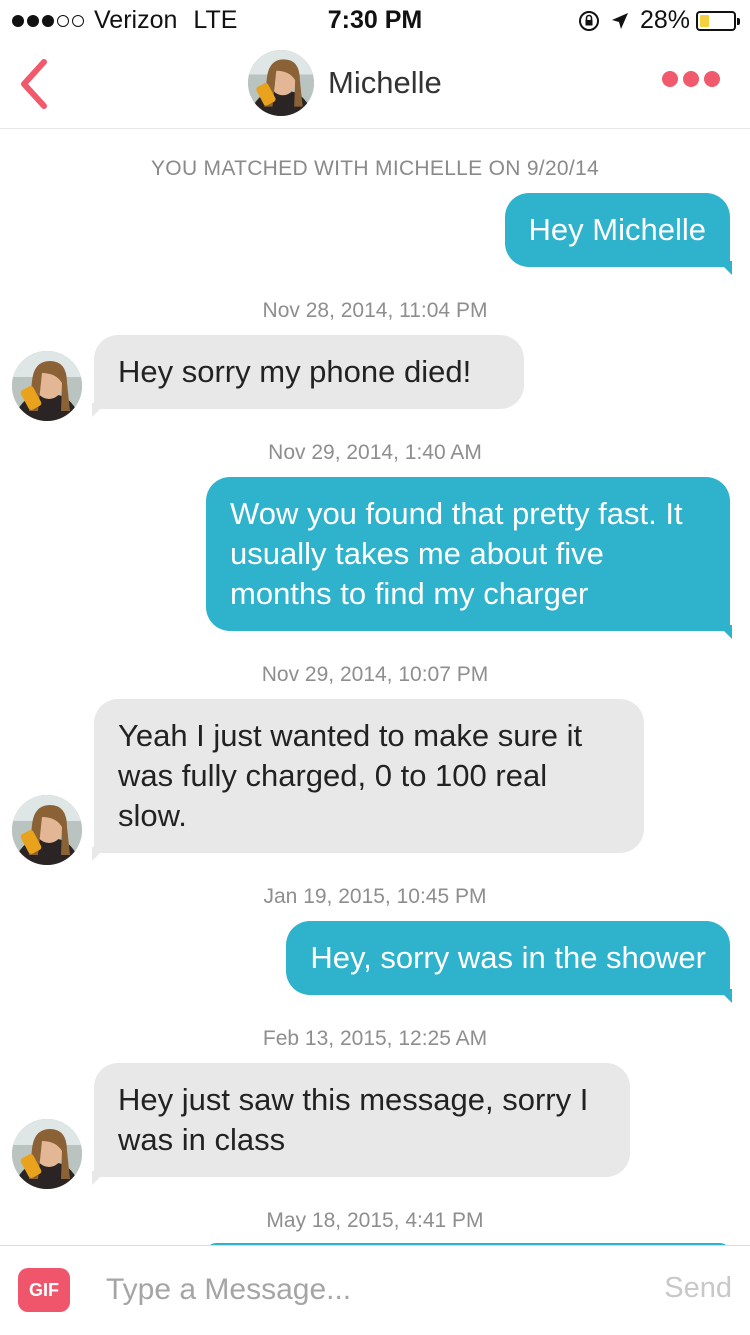  What do you see at coordinates (691, 79) in the screenshot?
I see `more-dots-icon` at bounding box center [691, 79].